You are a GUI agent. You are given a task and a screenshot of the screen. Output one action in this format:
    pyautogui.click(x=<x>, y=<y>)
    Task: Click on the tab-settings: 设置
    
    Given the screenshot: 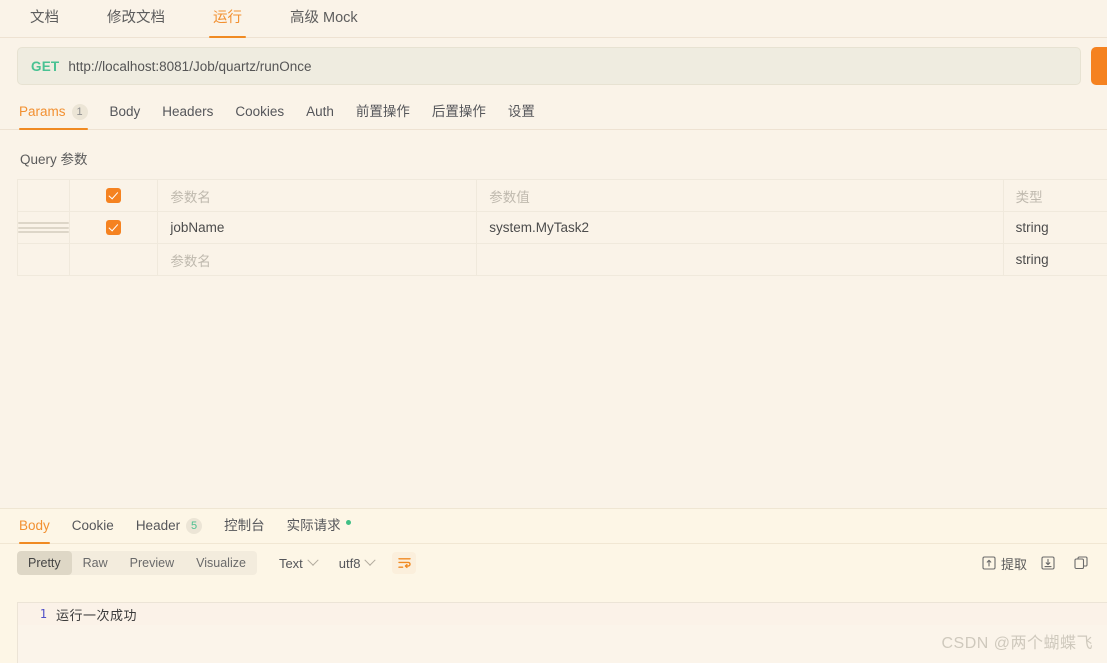 What is the action you would take?
    pyautogui.click(x=521, y=112)
    